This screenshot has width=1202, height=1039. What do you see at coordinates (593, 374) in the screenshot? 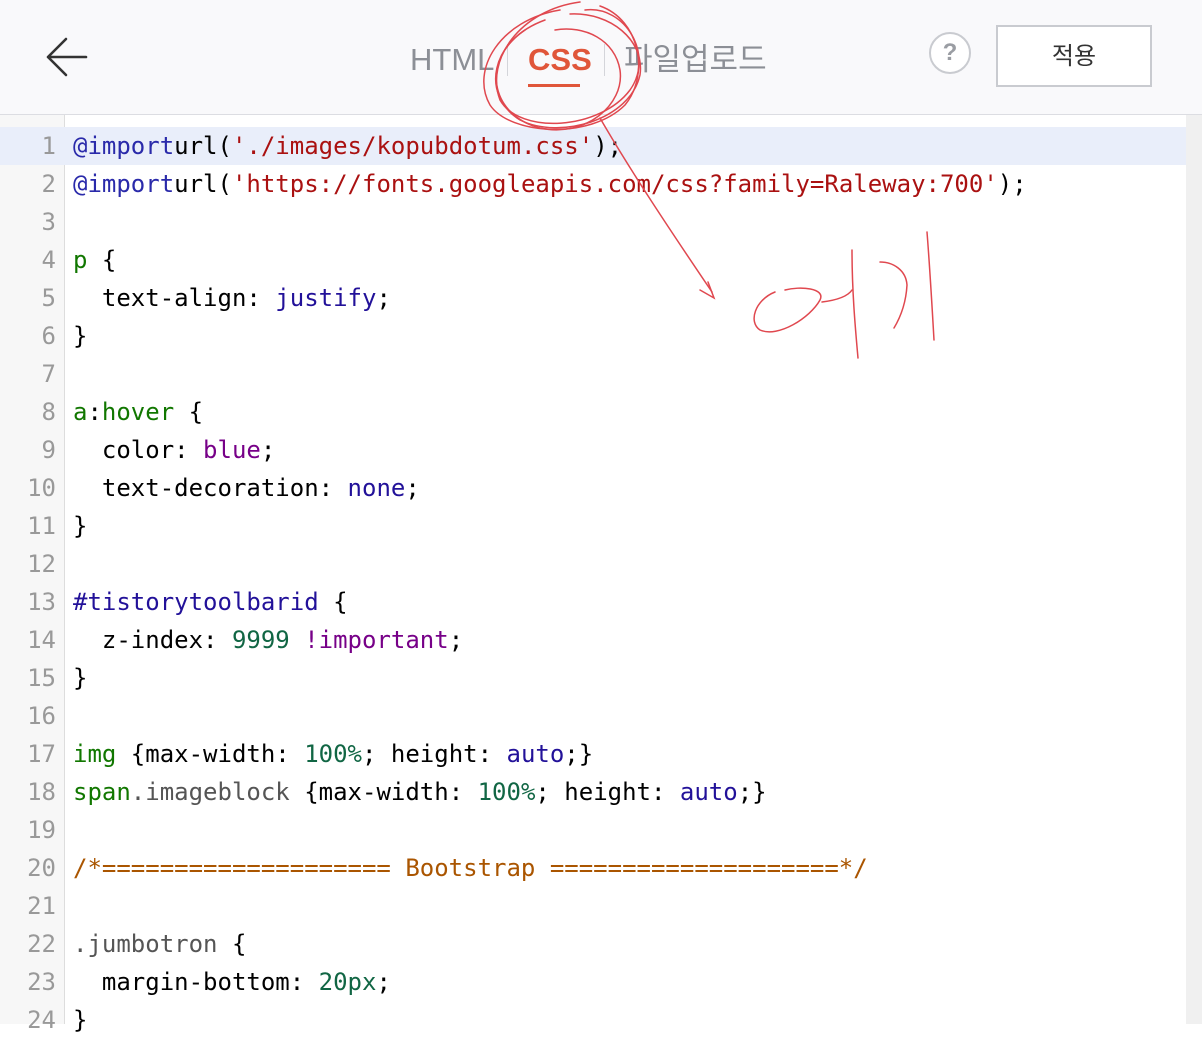
I see `code-line: 7` at bounding box center [593, 374].